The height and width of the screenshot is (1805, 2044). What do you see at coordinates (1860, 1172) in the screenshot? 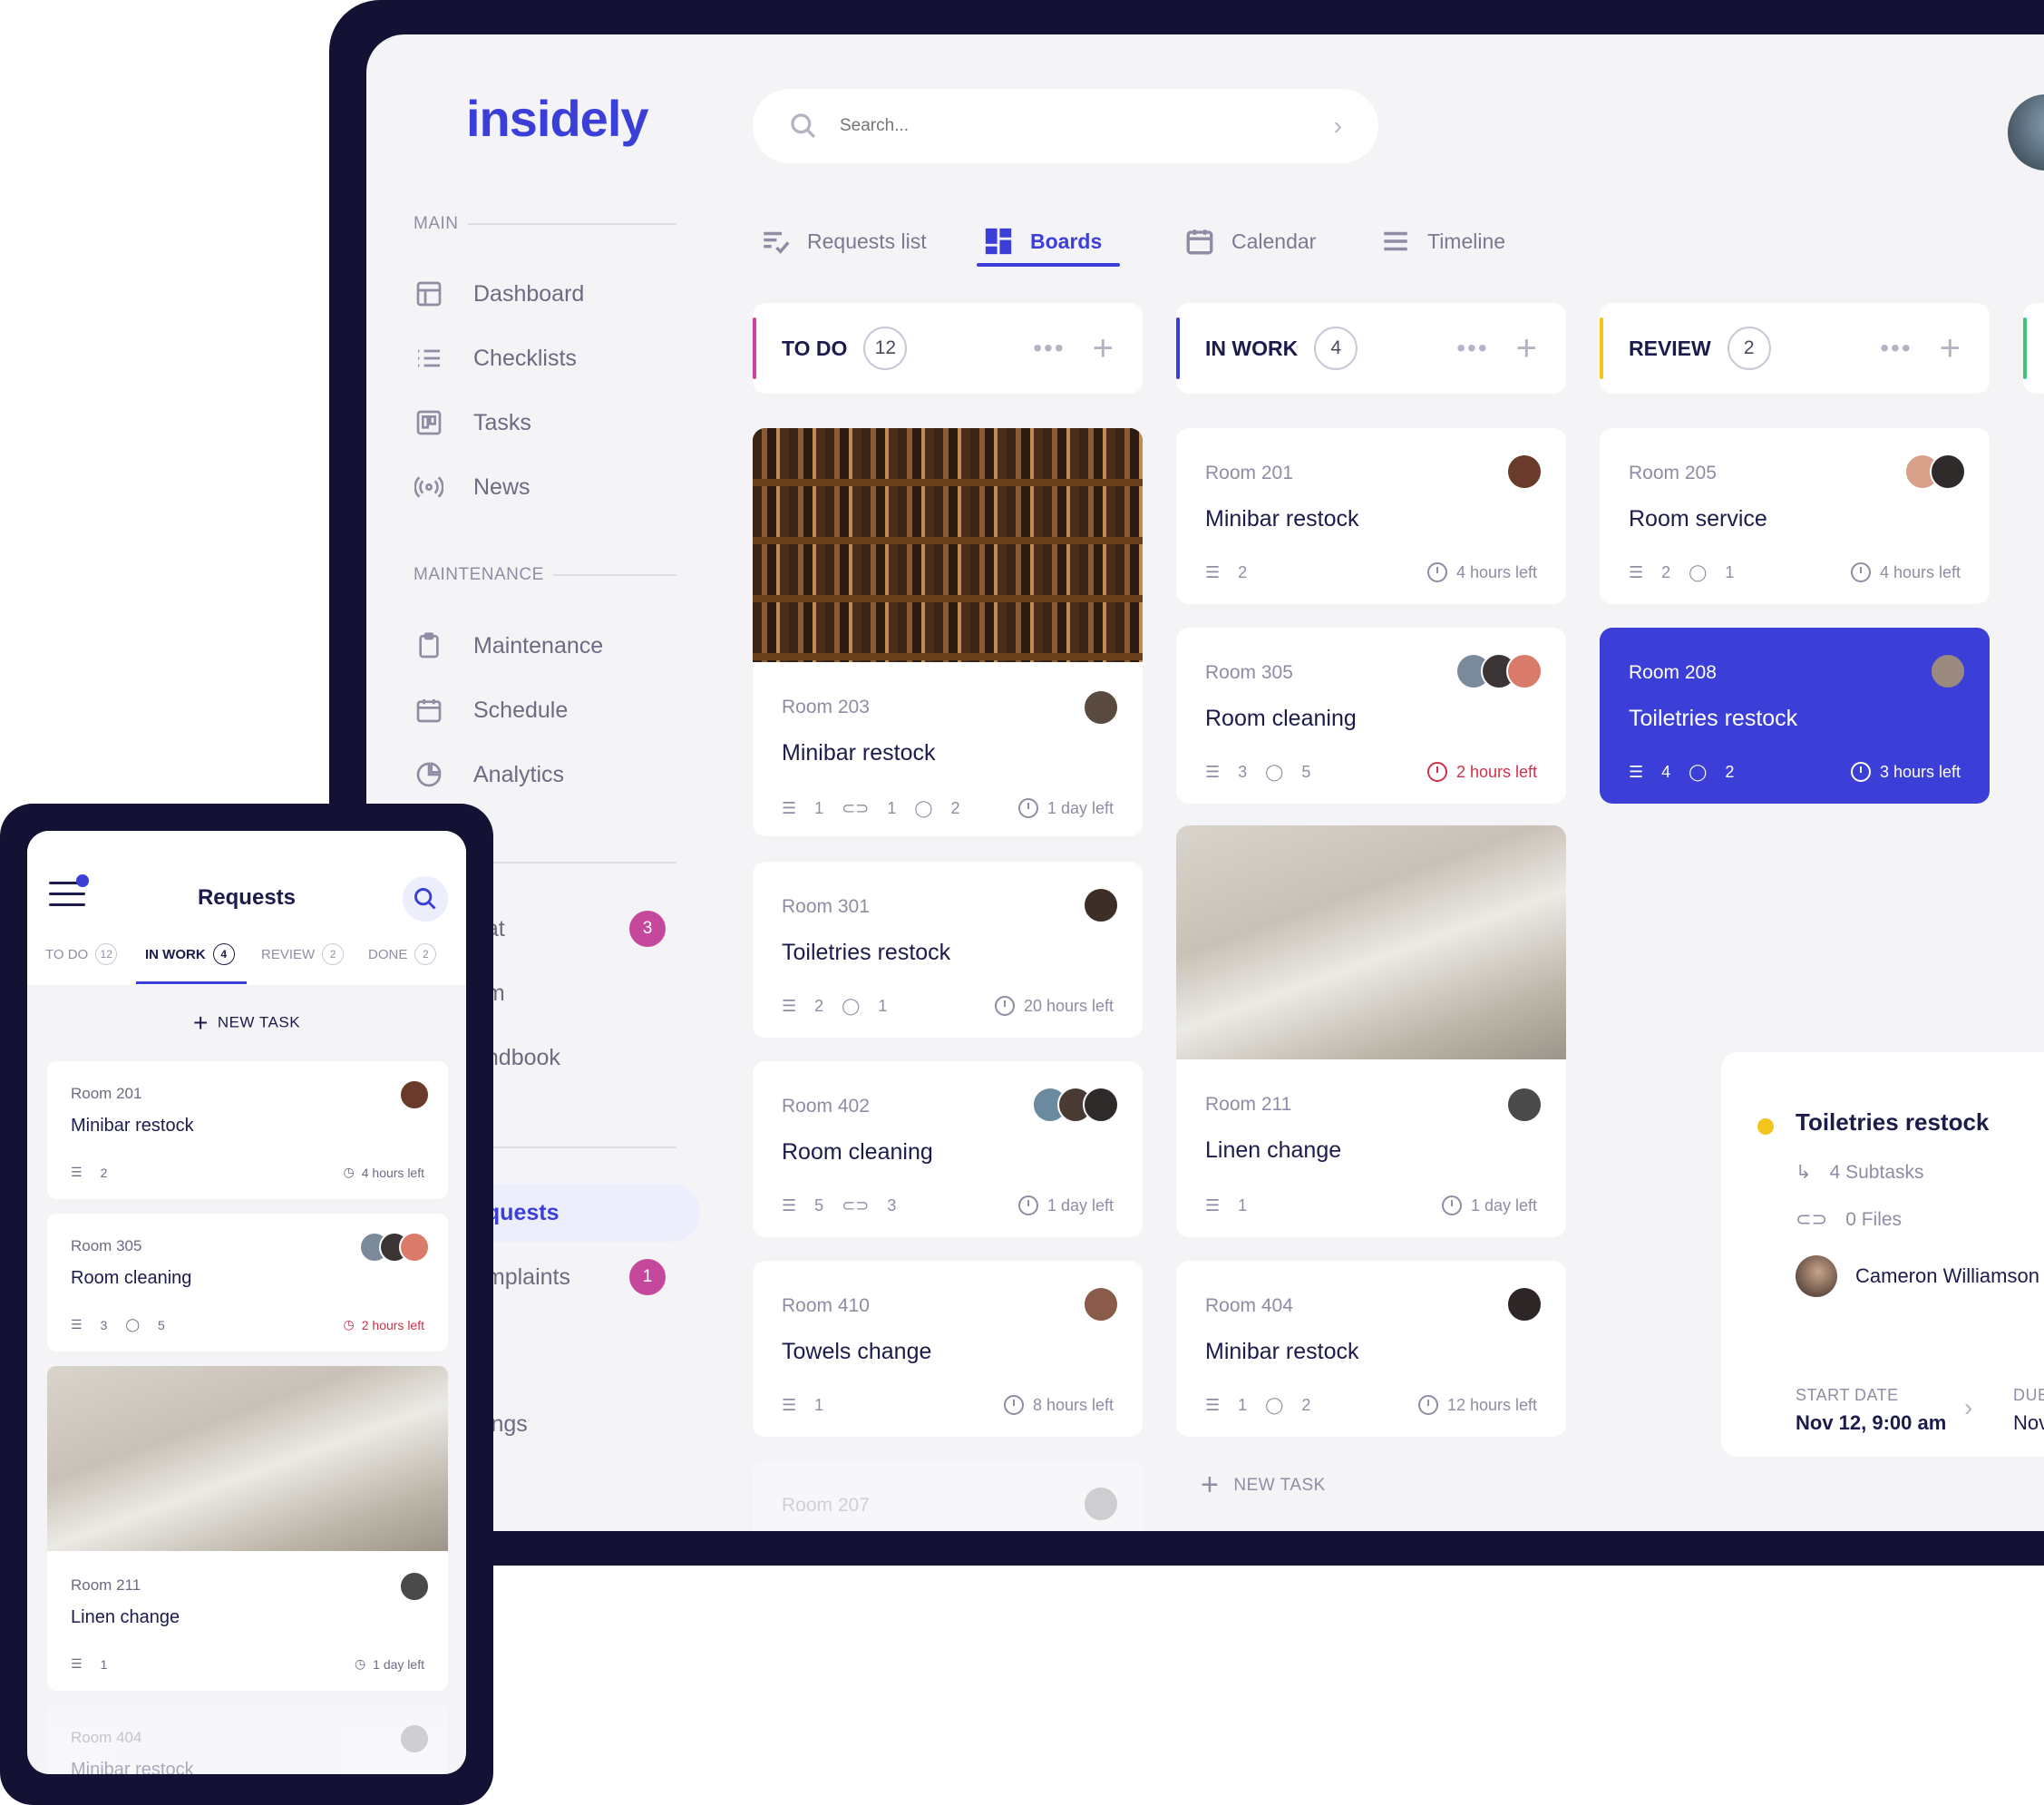
I see `subtasks-row: ↳ 4 Subtasks` at bounding box center [1860, 1172].